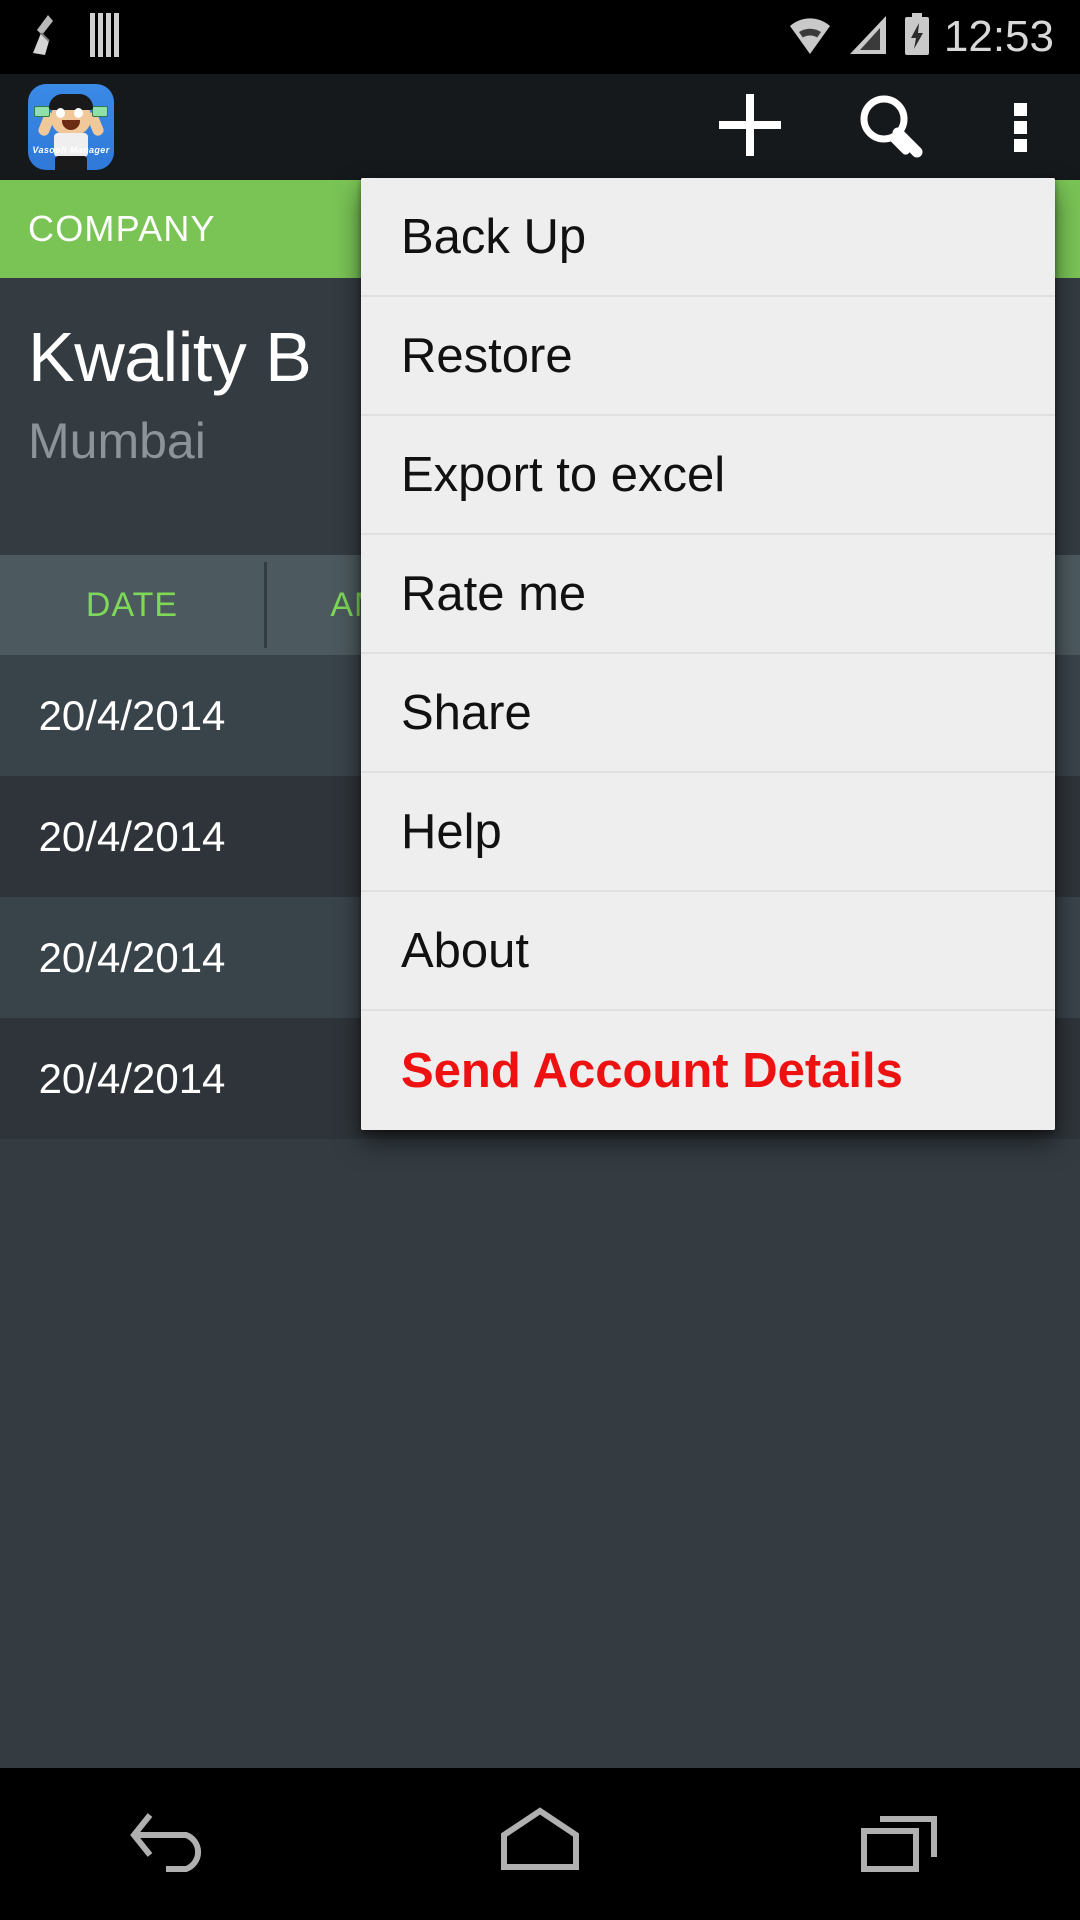  Describe the element at coordinates (78, 113) in the screenshot. I see `logo-eye-right` at that location.